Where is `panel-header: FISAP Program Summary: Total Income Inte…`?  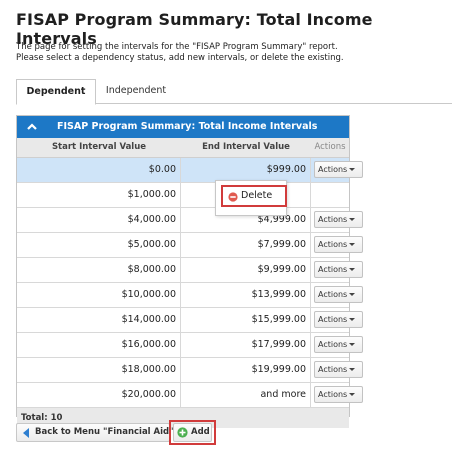 panel-header: FISAP Program Summary: Total Income Inte… is located at coordinates (183, 127).